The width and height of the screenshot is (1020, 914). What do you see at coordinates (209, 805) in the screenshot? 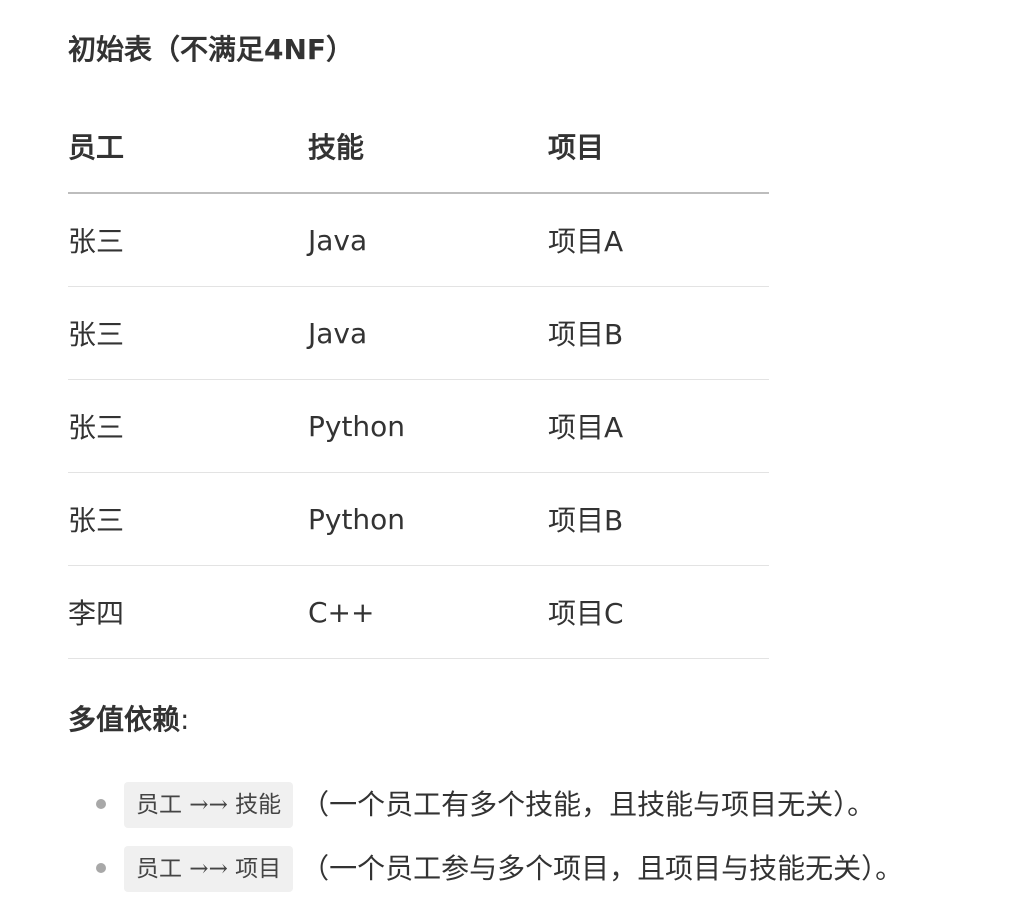
I see `inline-code: 员工 →→ 技能` at bounding box center [209, 805].